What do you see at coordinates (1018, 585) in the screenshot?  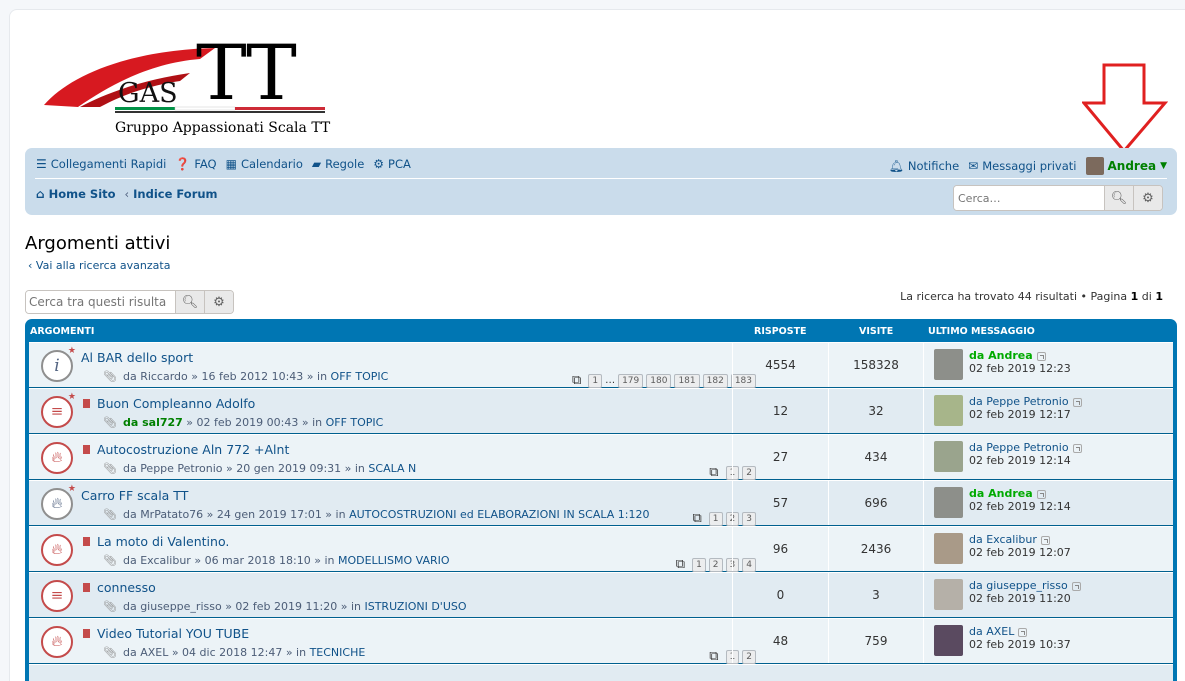 I see `last-post-author: da giuseppe_risso` at bounding box center [1018, 585].